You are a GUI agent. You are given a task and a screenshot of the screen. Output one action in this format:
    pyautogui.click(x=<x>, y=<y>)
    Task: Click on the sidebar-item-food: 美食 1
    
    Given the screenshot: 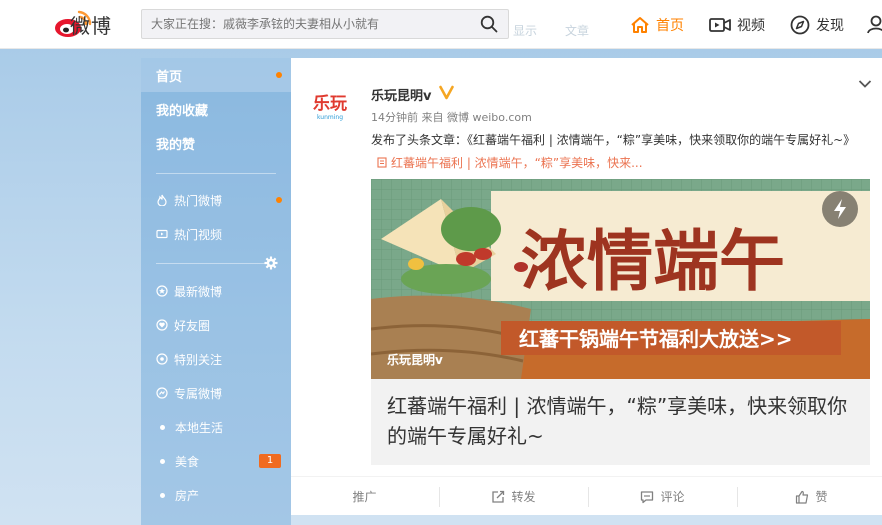 What is the action you would take?
    pyautogui.click(x=216, y=461)
    